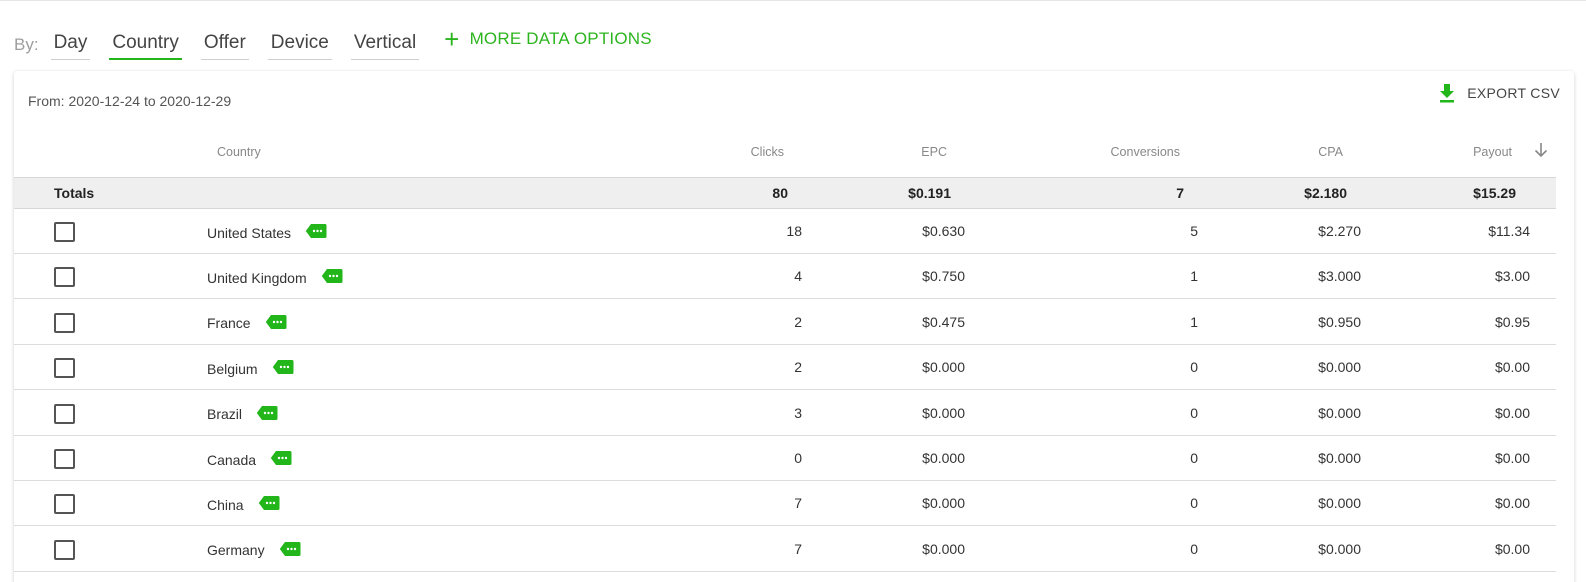  I want to click on country-name: United States, so click(249, 232).